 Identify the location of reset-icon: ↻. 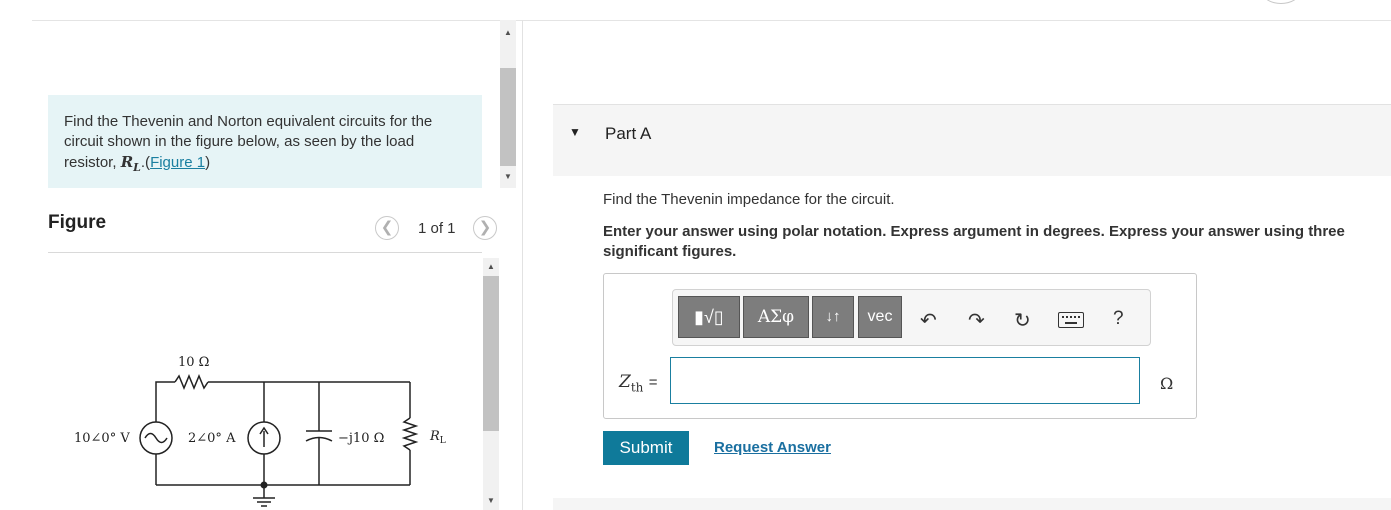
(1022, 320).